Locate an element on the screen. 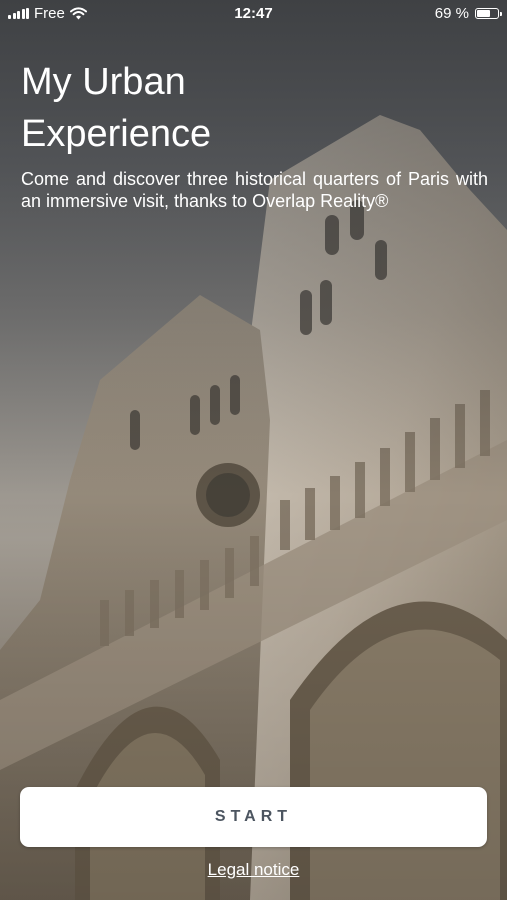  battery-fill is located at coordinates (483, 13).